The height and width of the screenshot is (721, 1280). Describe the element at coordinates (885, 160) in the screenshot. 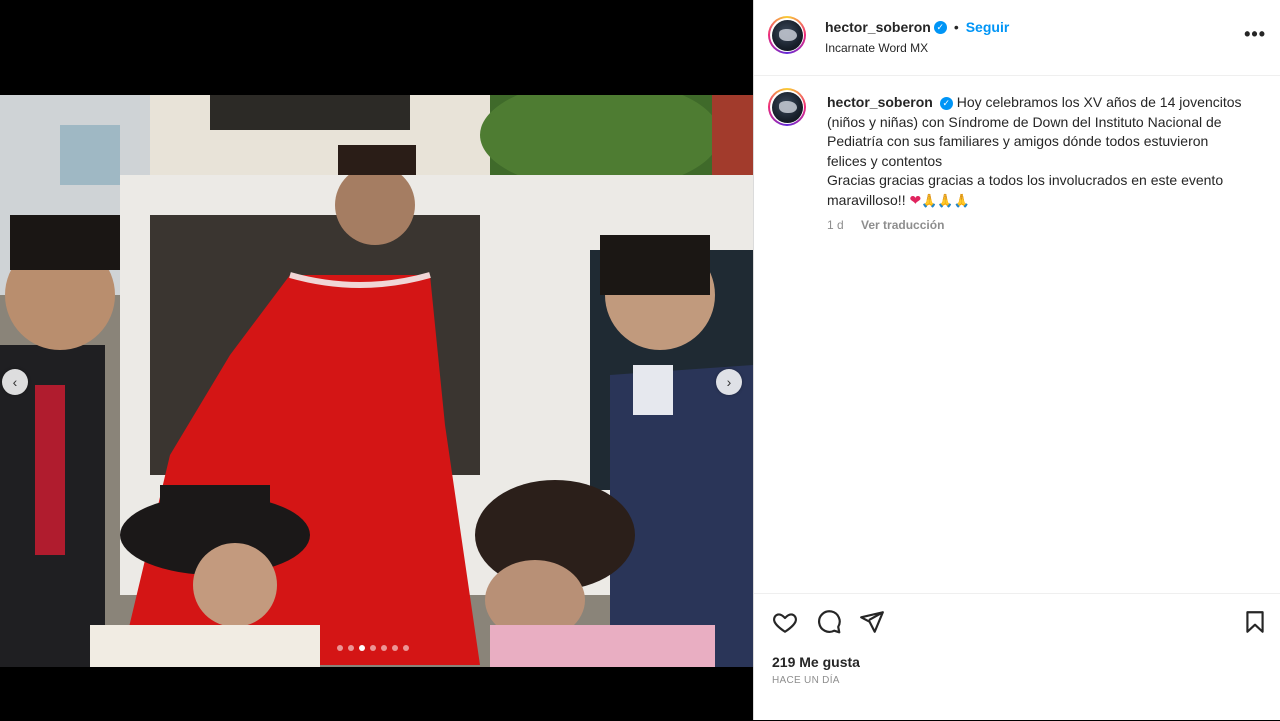

I see `caption-text-line: felices y contentos` at that location.